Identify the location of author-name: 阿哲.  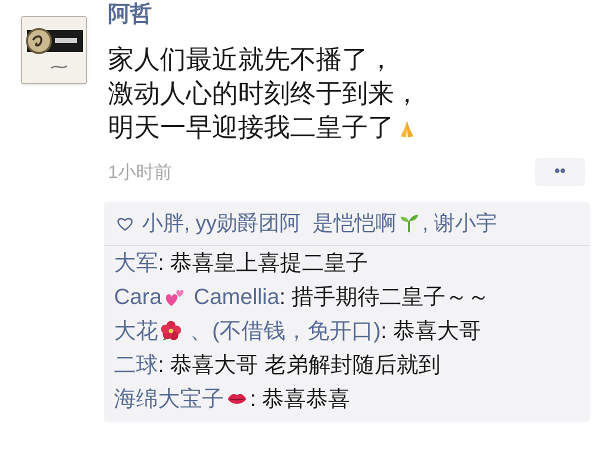
(349, 14).